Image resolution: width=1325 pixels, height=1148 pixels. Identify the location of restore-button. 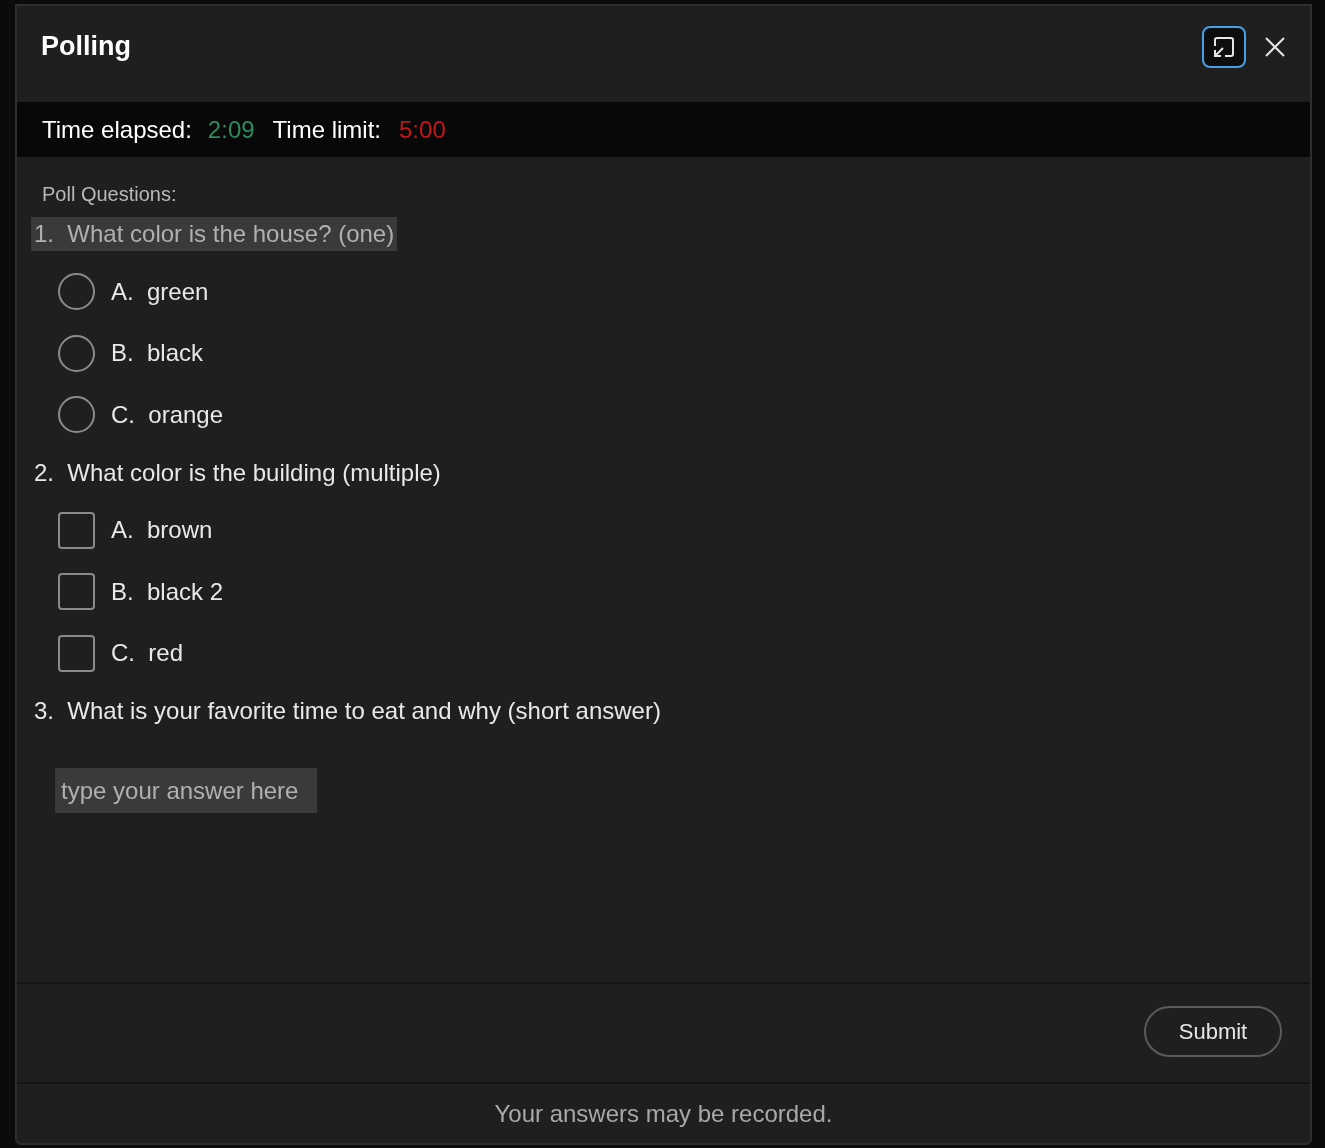
(1224, 47).